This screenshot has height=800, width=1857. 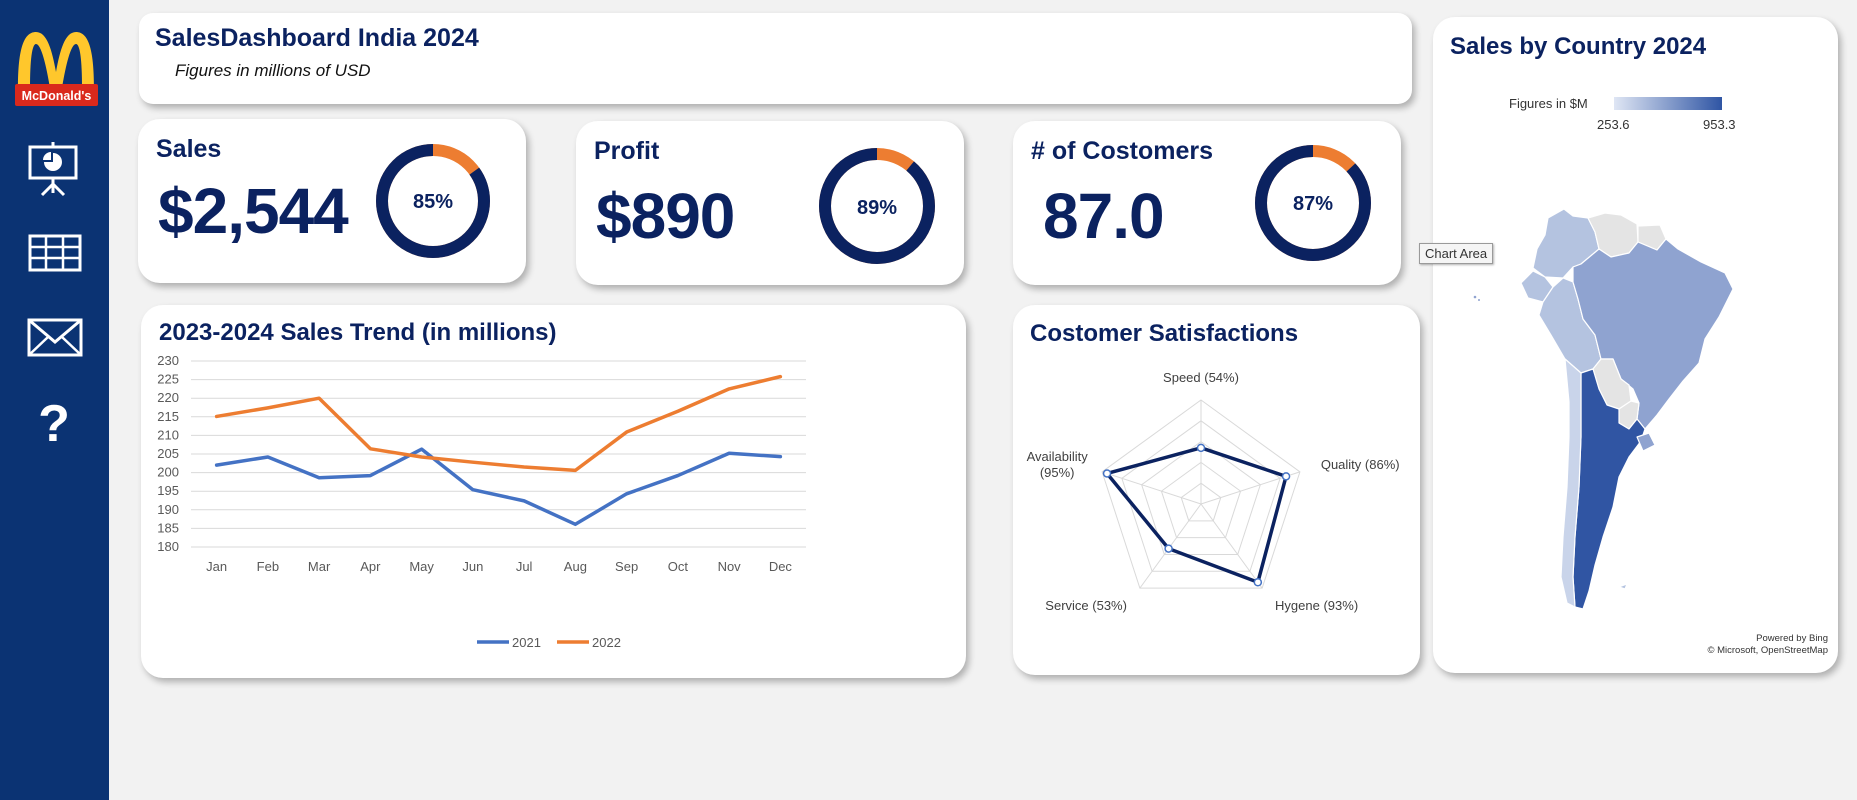 I want to click on presentation-icon, so click(x=53, y=169).